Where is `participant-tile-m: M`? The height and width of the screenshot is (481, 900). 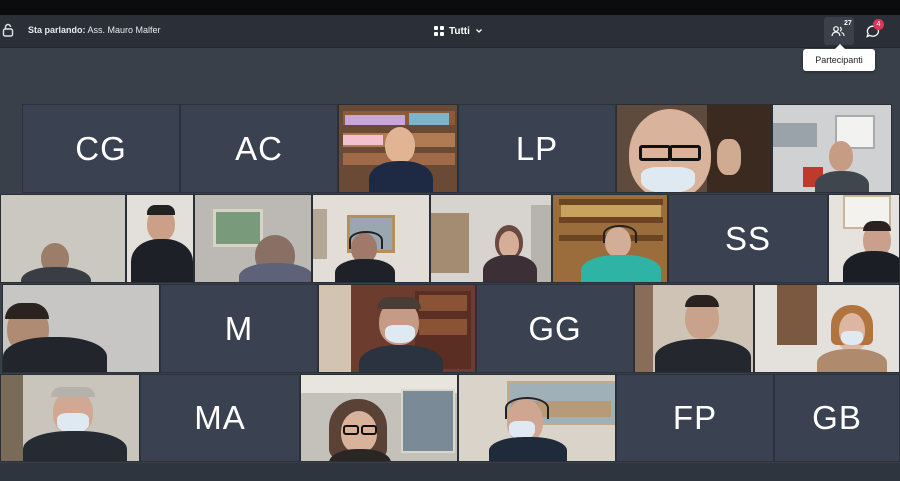 participant-tile-m: M is located at coordinates (239, 328).